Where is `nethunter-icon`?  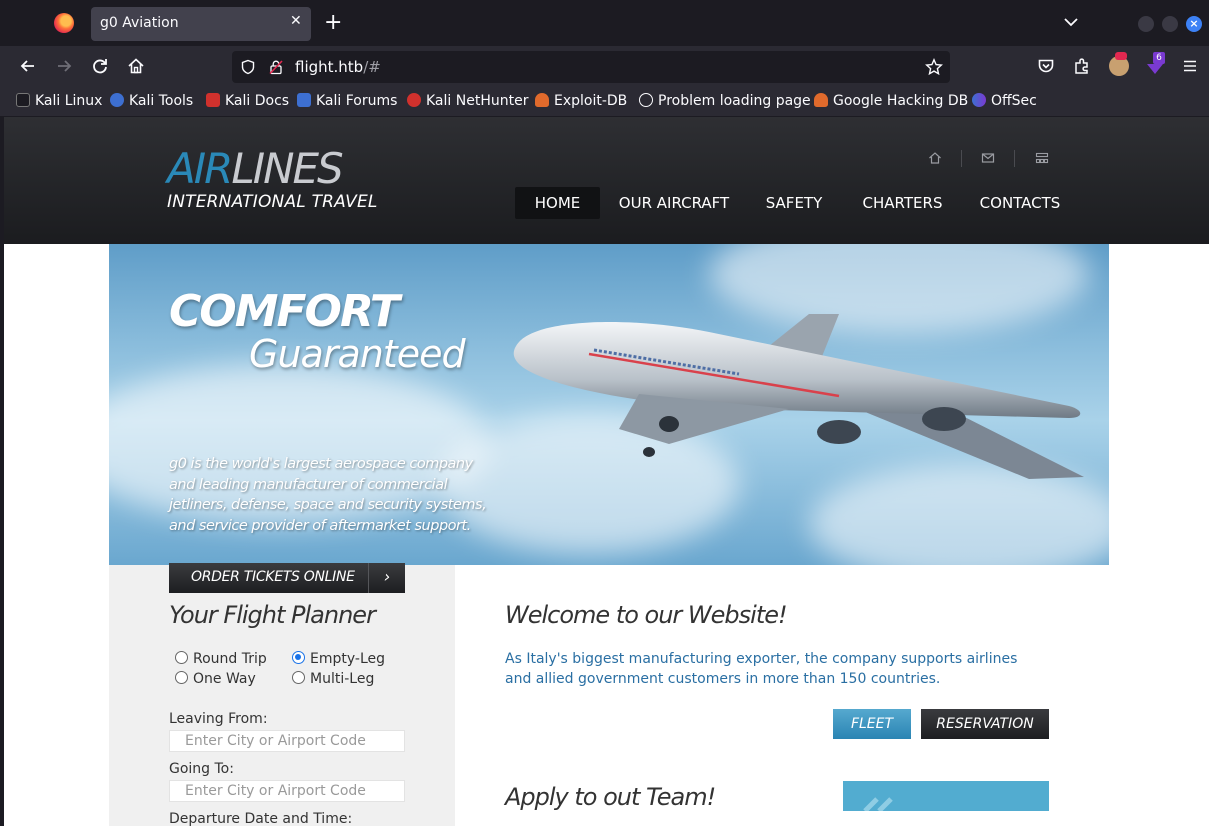
nethunter-icon is located at coordinates (414, 100).